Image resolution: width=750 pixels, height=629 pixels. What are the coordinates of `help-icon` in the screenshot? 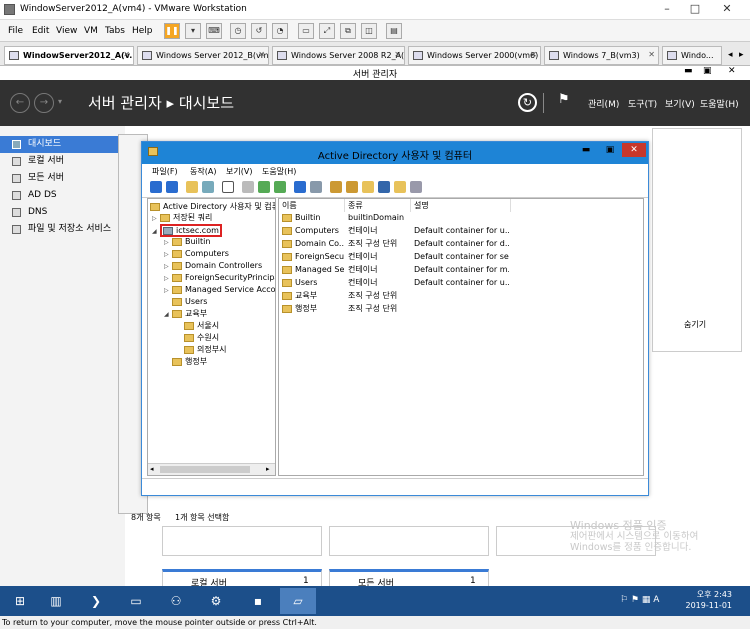 It's located at (300, 187).